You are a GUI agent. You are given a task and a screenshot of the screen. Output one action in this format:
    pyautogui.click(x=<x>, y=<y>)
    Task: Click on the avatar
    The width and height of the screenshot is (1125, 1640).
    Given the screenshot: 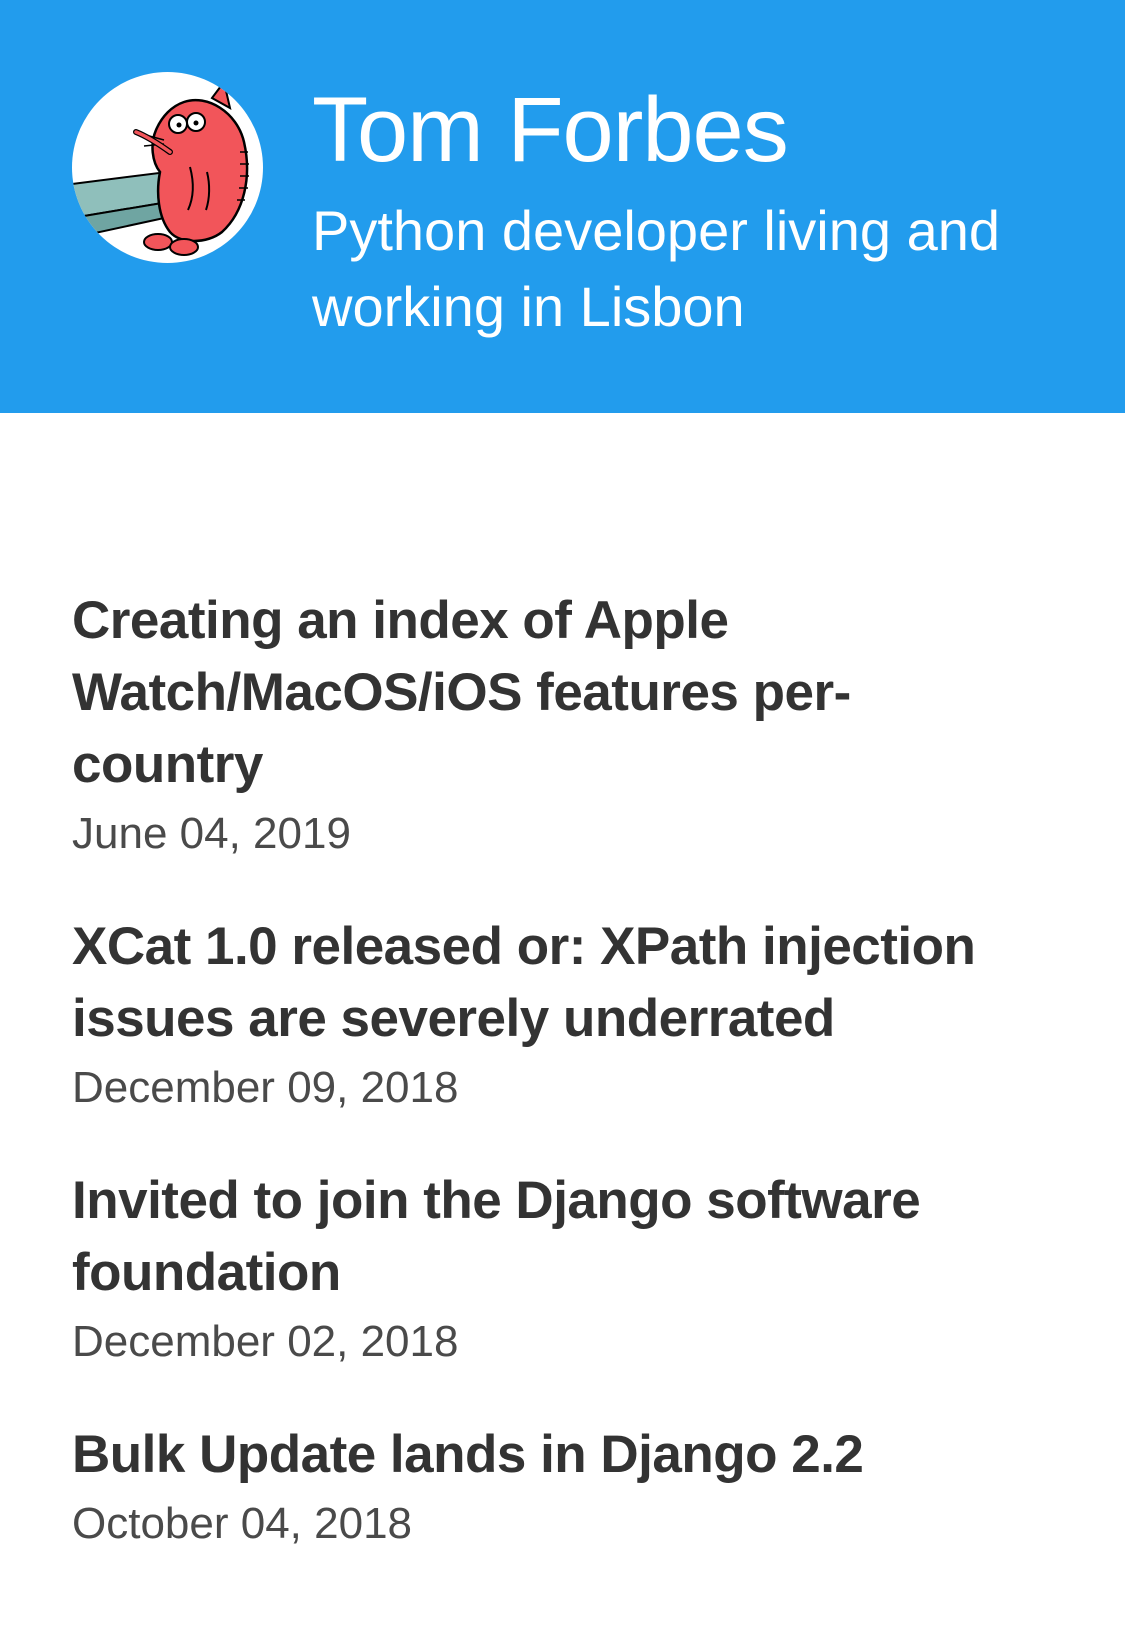 What is the action you would take?
    pyautogui.click(x=167, y=167)
    